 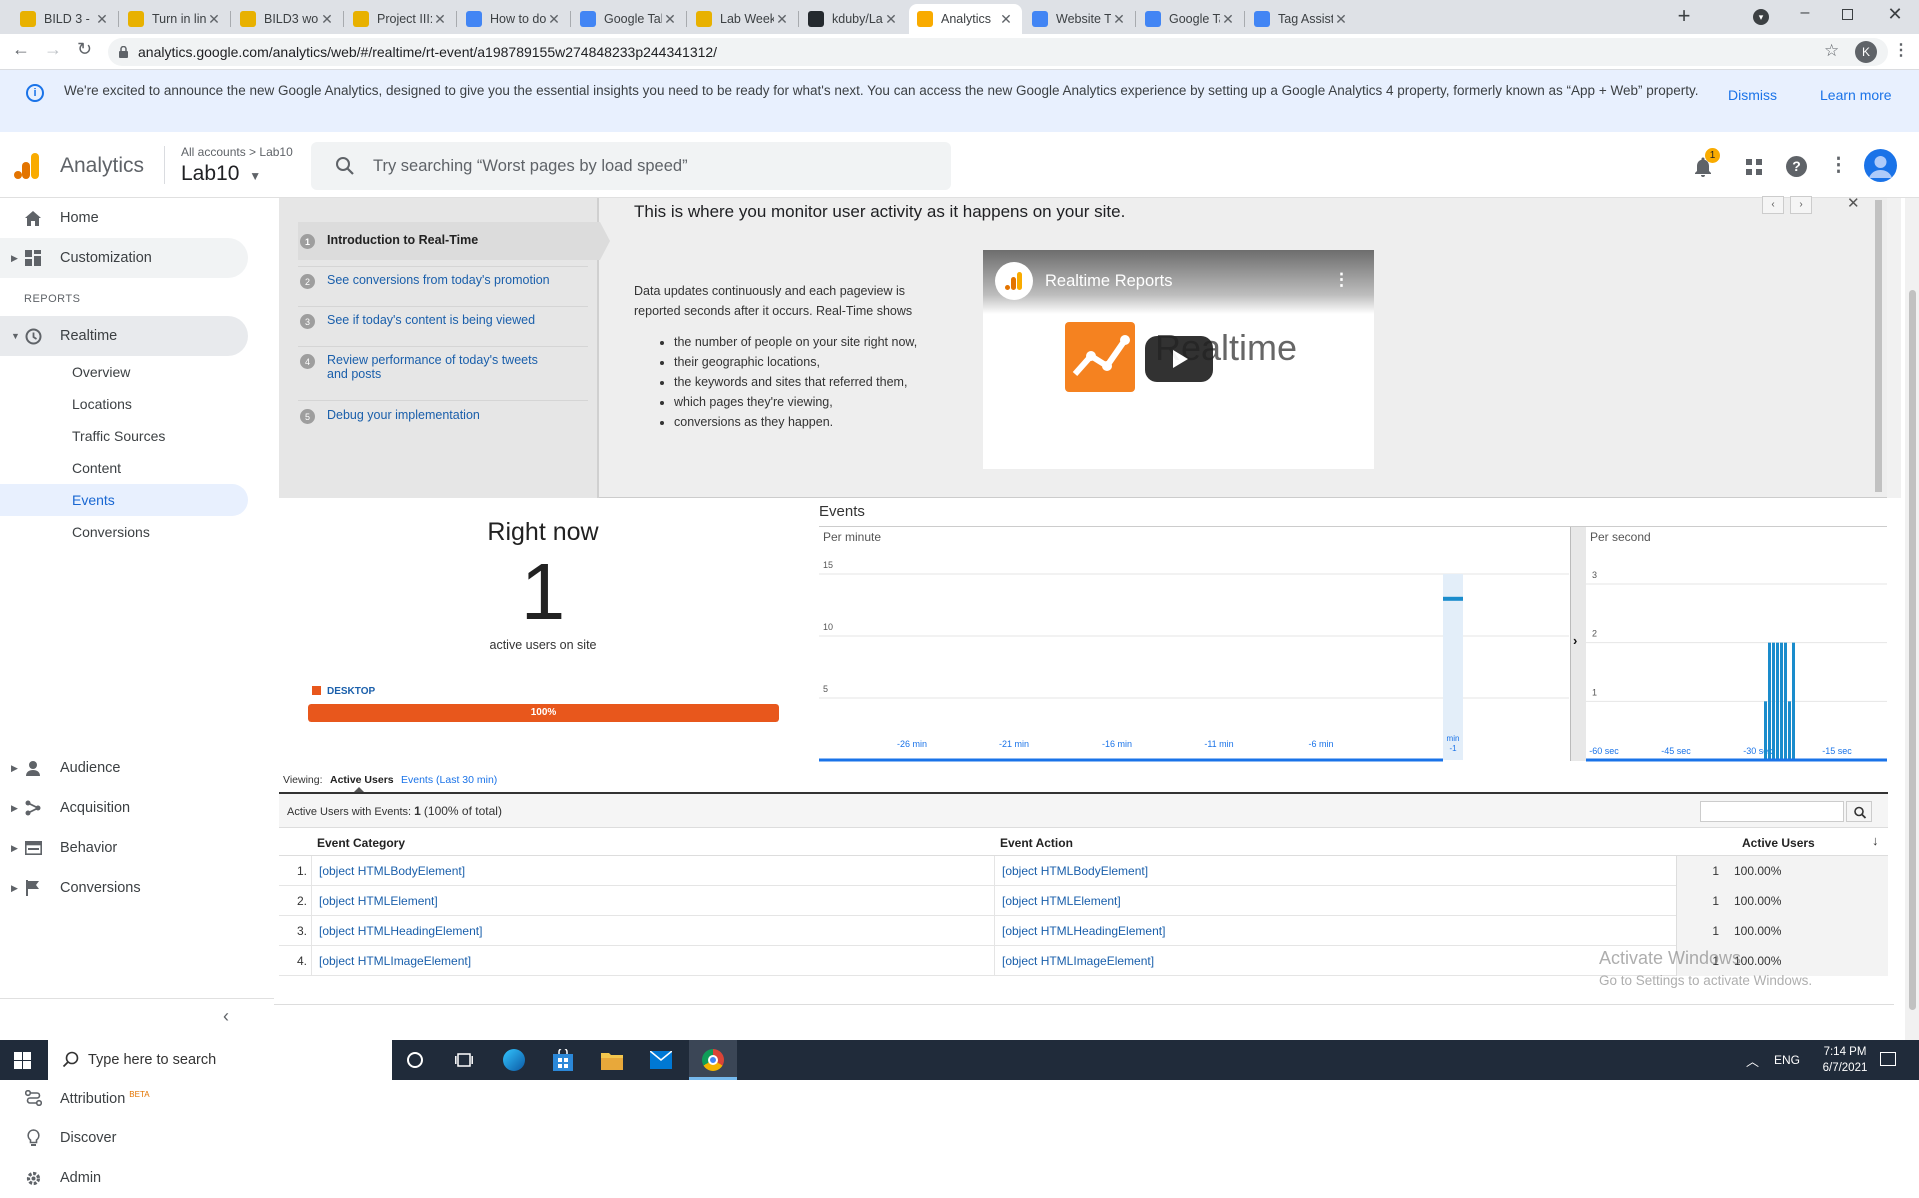 What do you see at coordinates (124, 888) in the screenshot?
I see `sidebar-item-conversions: ▶ Conversions` at bounding box center [124, 888].